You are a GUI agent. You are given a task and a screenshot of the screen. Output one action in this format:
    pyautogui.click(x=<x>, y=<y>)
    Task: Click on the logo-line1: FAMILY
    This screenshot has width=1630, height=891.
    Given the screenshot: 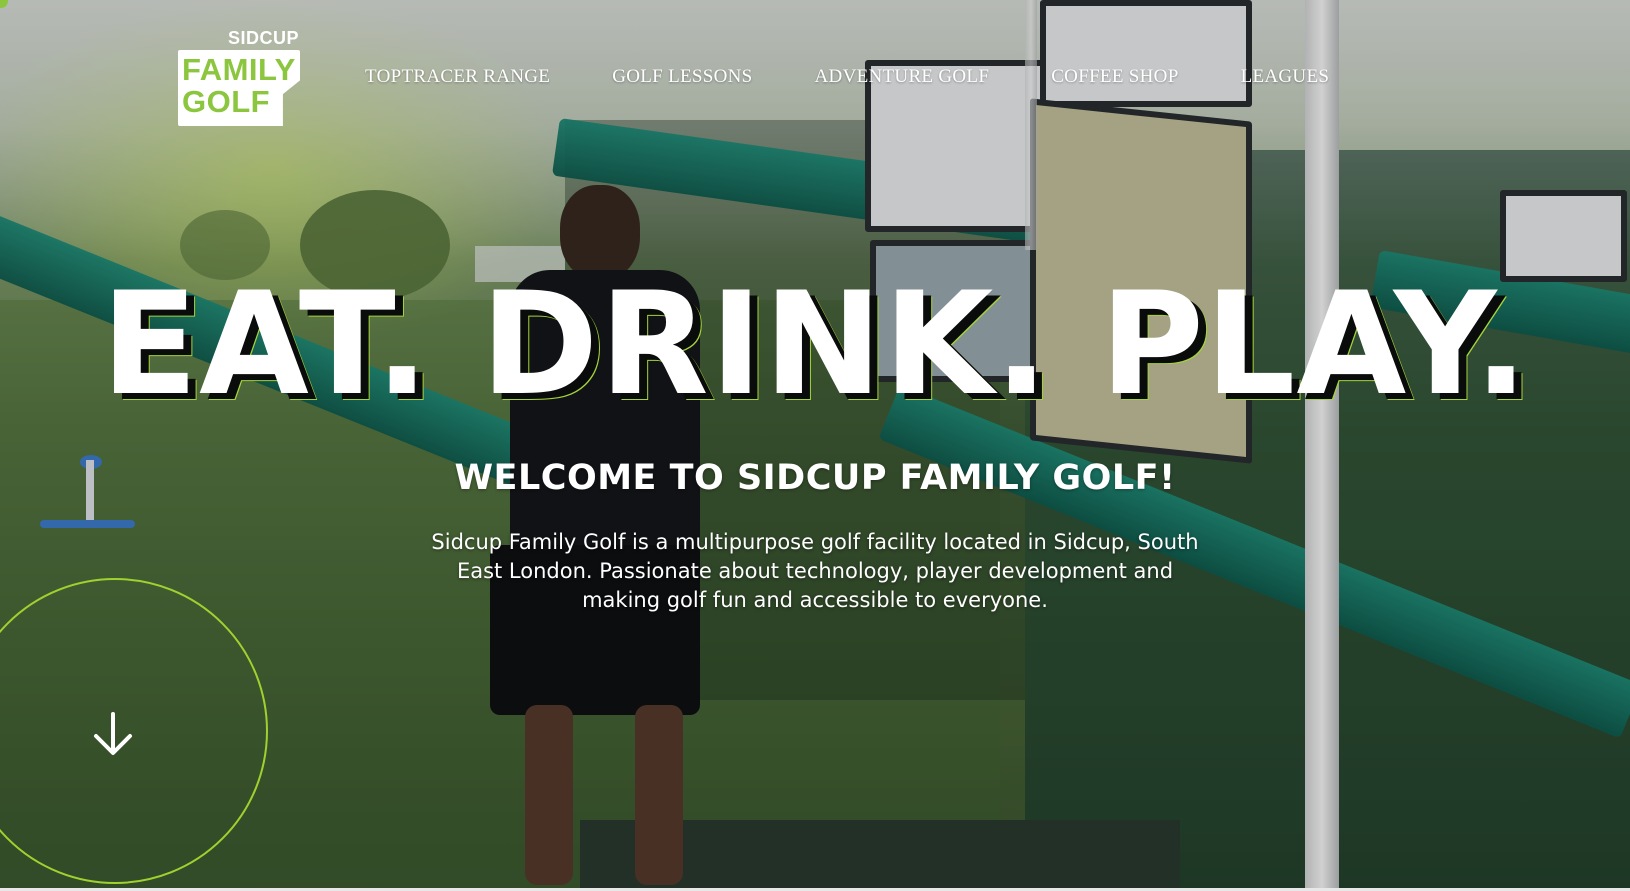 What is the action you would take?
    pyautogui.click(x=239, y=69)
    